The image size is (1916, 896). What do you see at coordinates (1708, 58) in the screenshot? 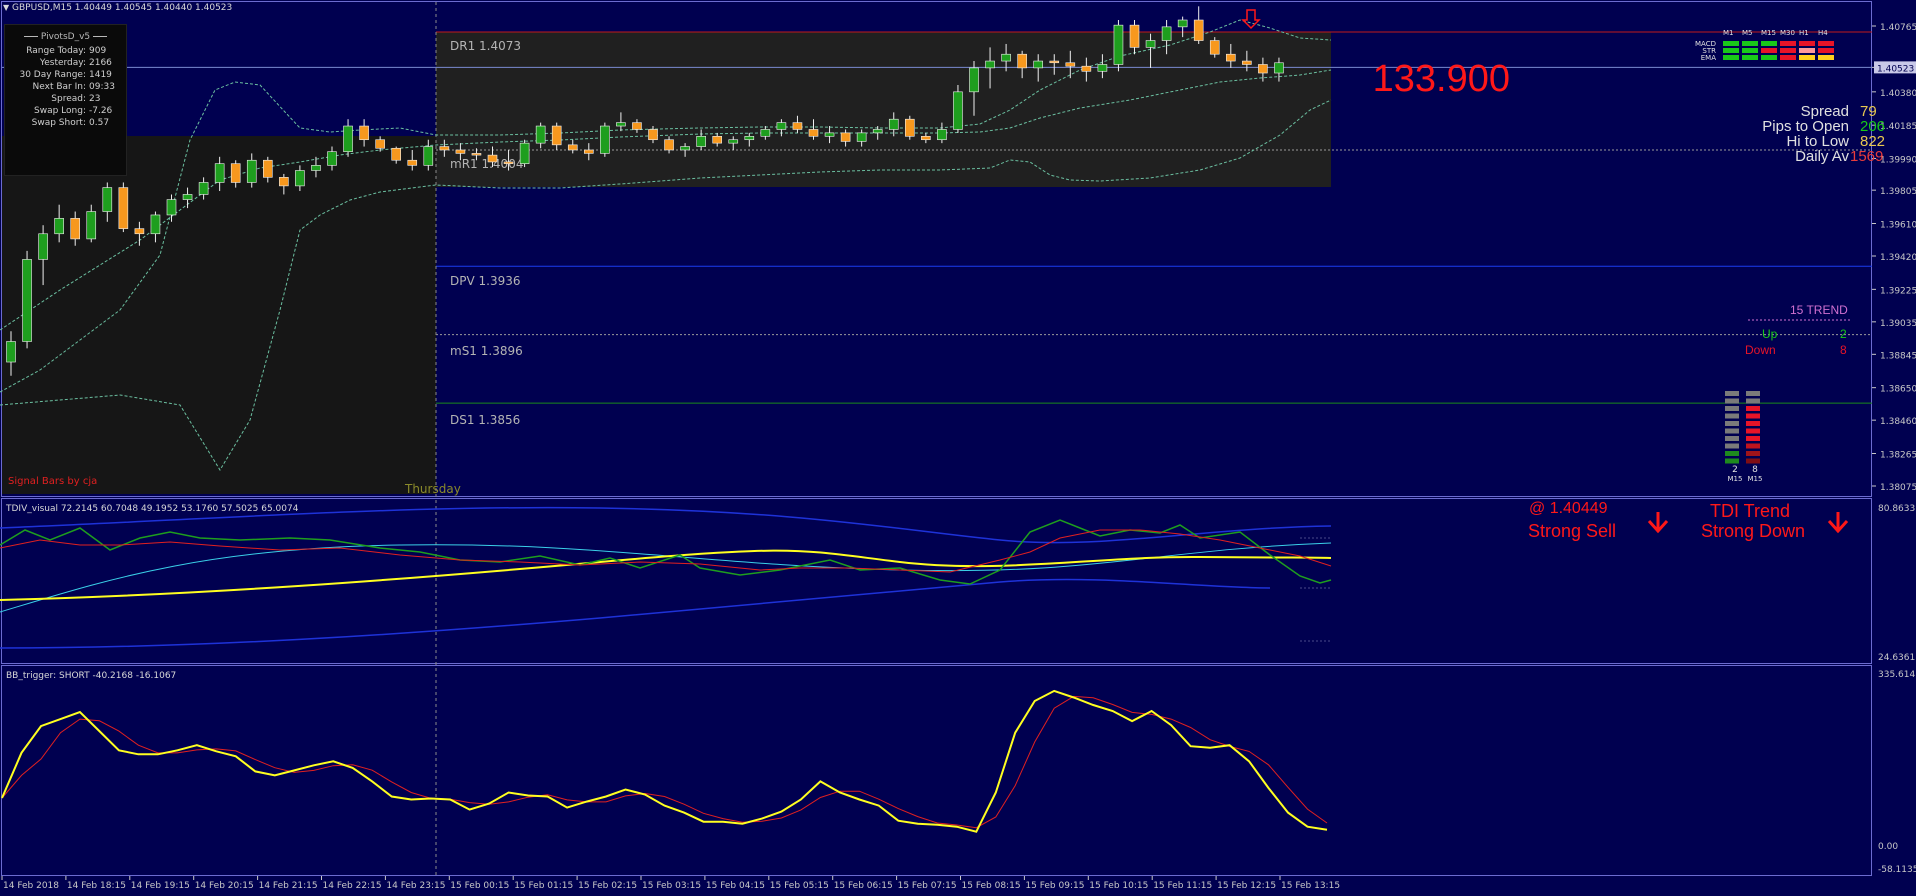
I see `signal-grid-row-label: EMA` at bounding box center [1708, 58].